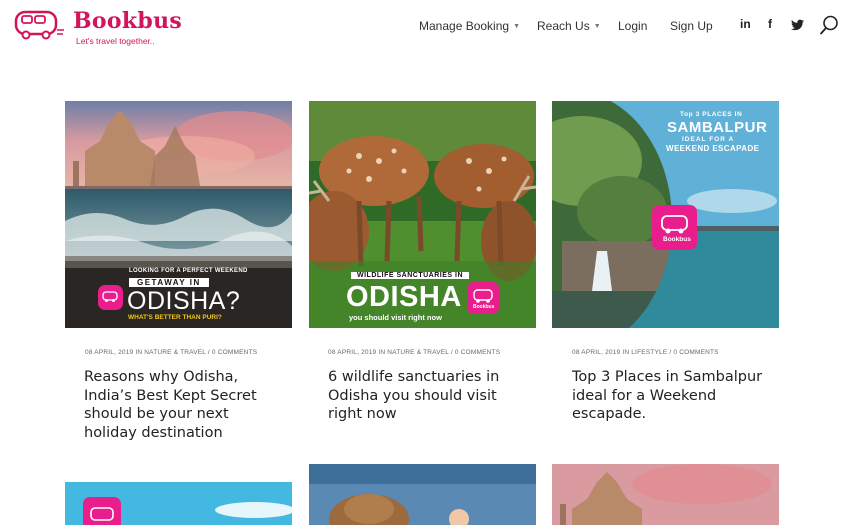 The height and width of the screenshot is (525, 850). I want to click on nav-signup-label: Sign Up, so click(691, 26).